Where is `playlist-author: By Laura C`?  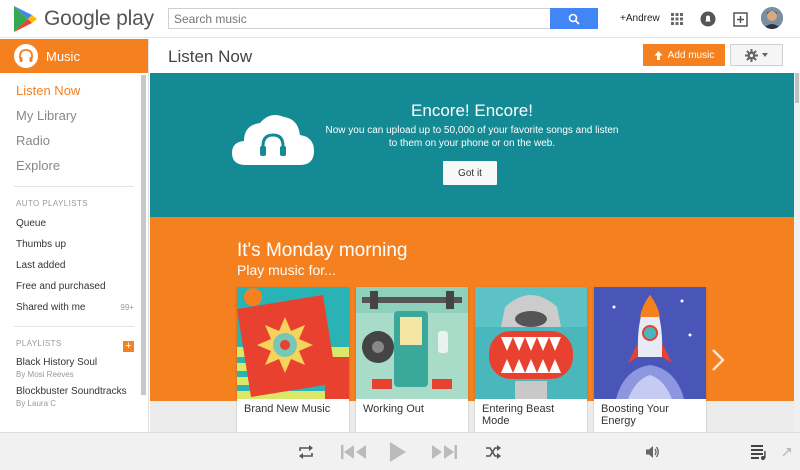
playlist-author: By Laura C is located at coordinates (36, 403).